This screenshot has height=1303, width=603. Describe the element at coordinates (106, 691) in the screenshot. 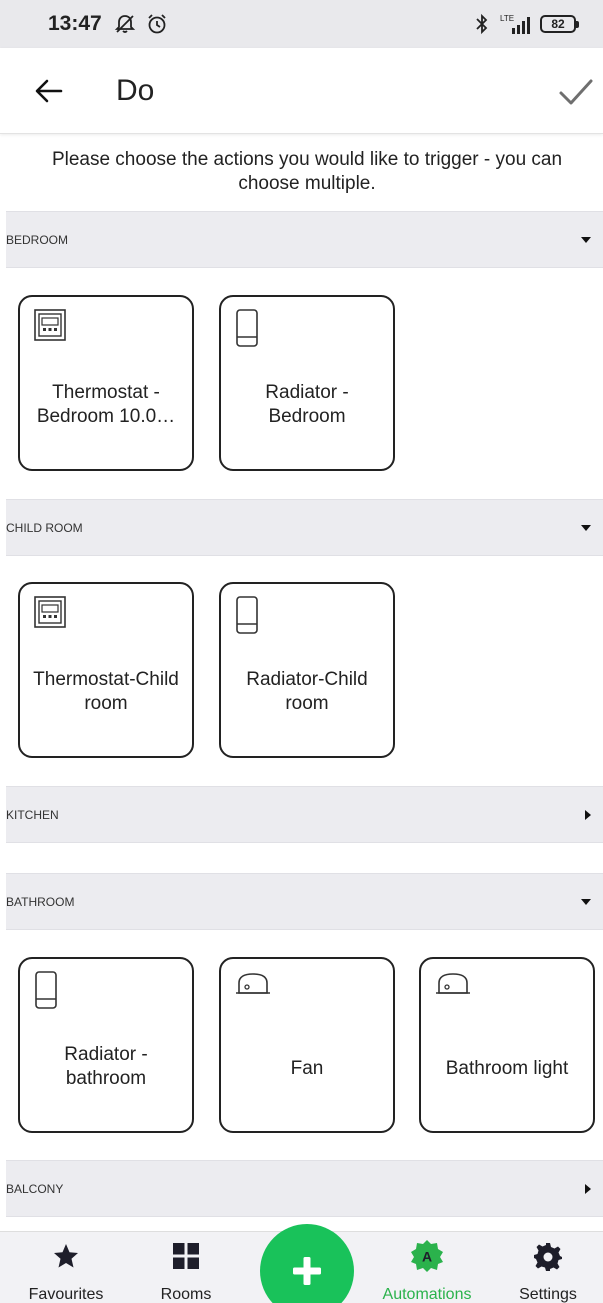

I see `device-name: Thermostat-Child room` at that location.